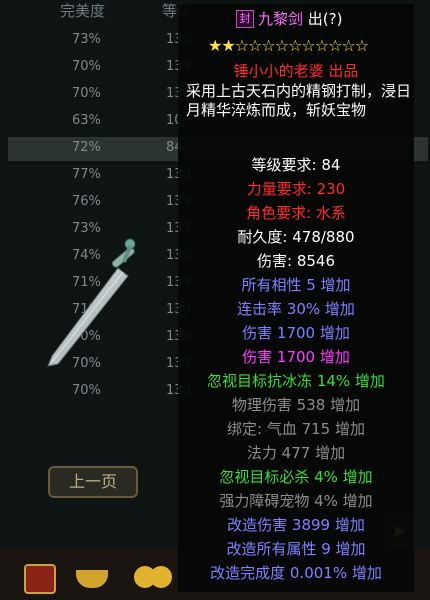  I want to click on maker-label: 锤小小的老婆 出品, so click(296, 71).